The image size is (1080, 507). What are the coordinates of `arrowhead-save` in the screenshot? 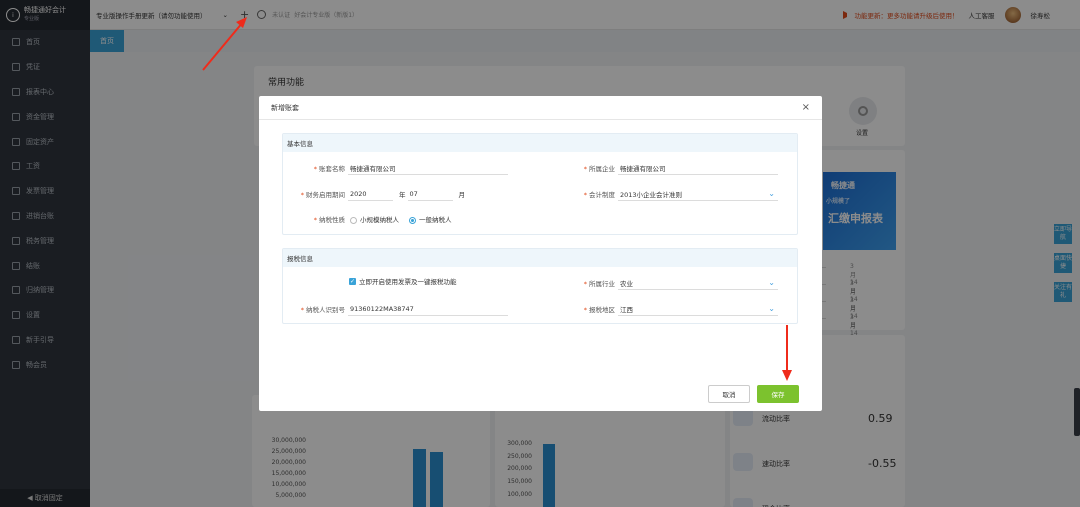 It's located at (787, 375).